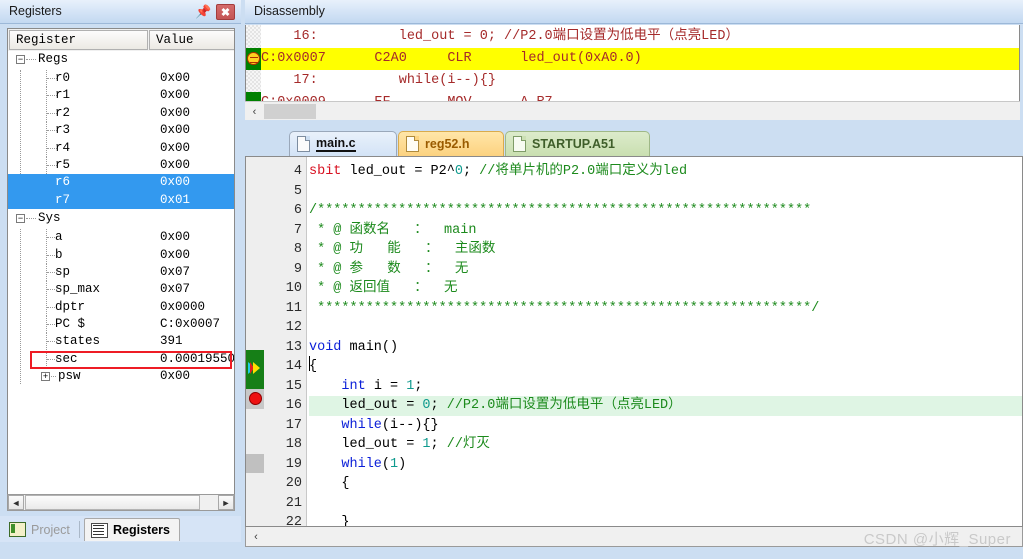 The image size is (1023, 559). Describe the element at coordinates (297, 230) in the screenshot. I see `line-number: 7` at that location.